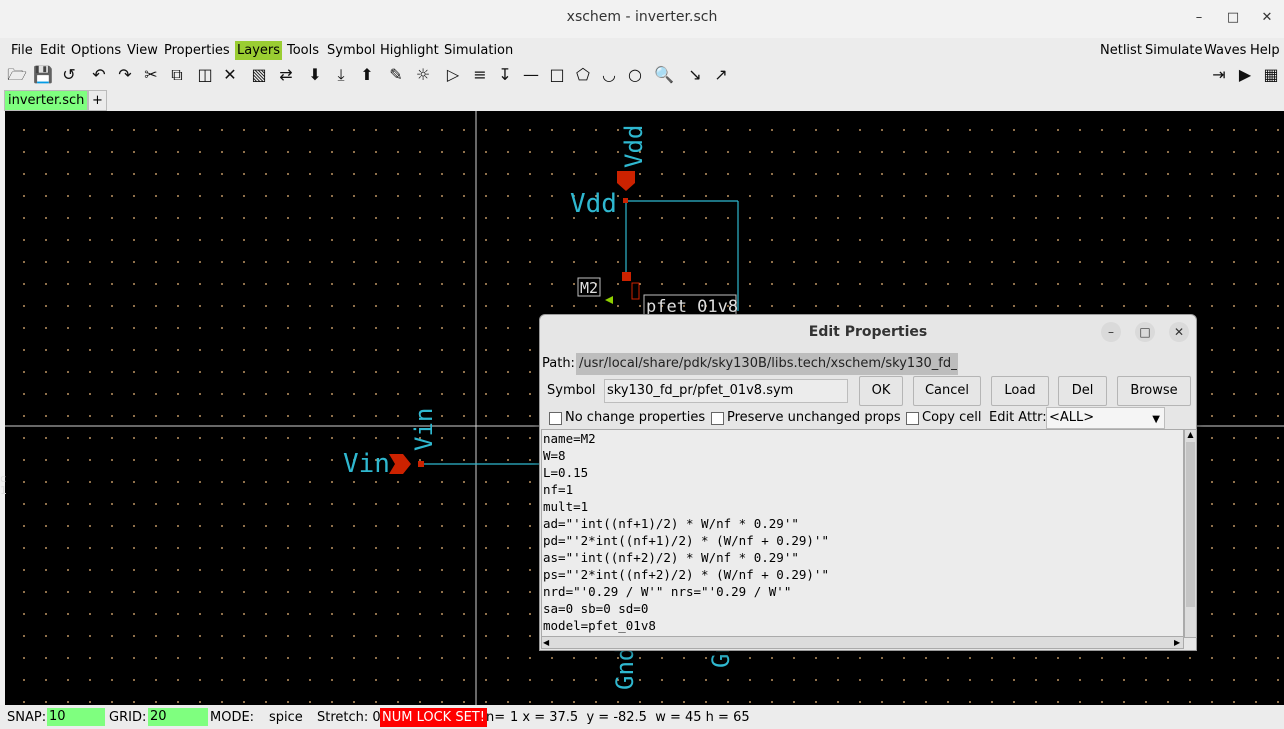 Image resolution: width=1284 pixels, height=729 pixels. I want to click on menu-tools: Tools, so click(303, 50).